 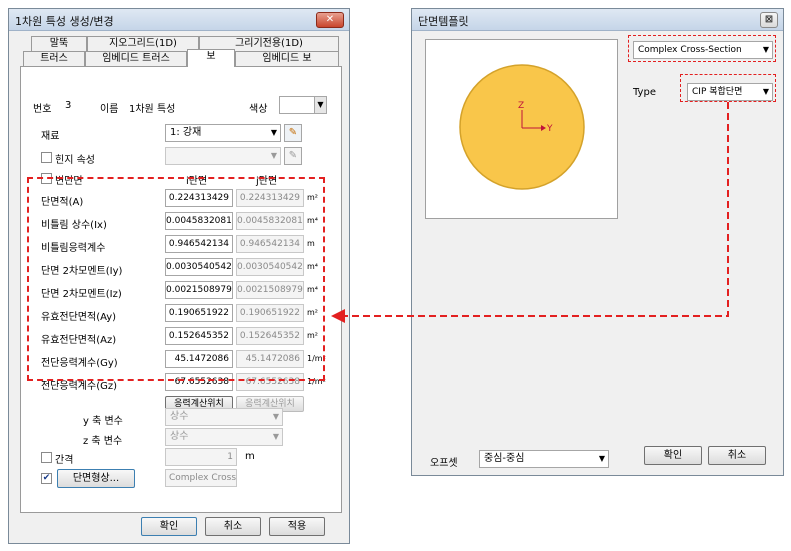 I want to click on gap-unit: m, so click(x=250, y=456).